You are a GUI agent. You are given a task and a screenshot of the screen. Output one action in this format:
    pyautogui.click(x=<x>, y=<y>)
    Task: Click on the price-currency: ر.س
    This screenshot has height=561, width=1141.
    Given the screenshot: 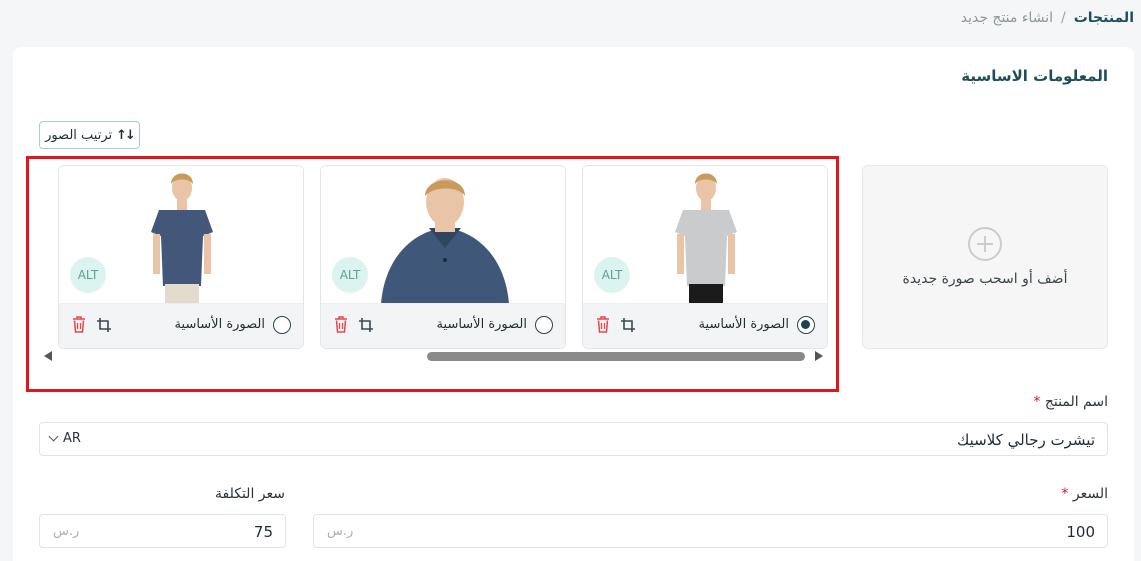 What is the action you would take?
    pyautogui.click(x=340, y=531)
    